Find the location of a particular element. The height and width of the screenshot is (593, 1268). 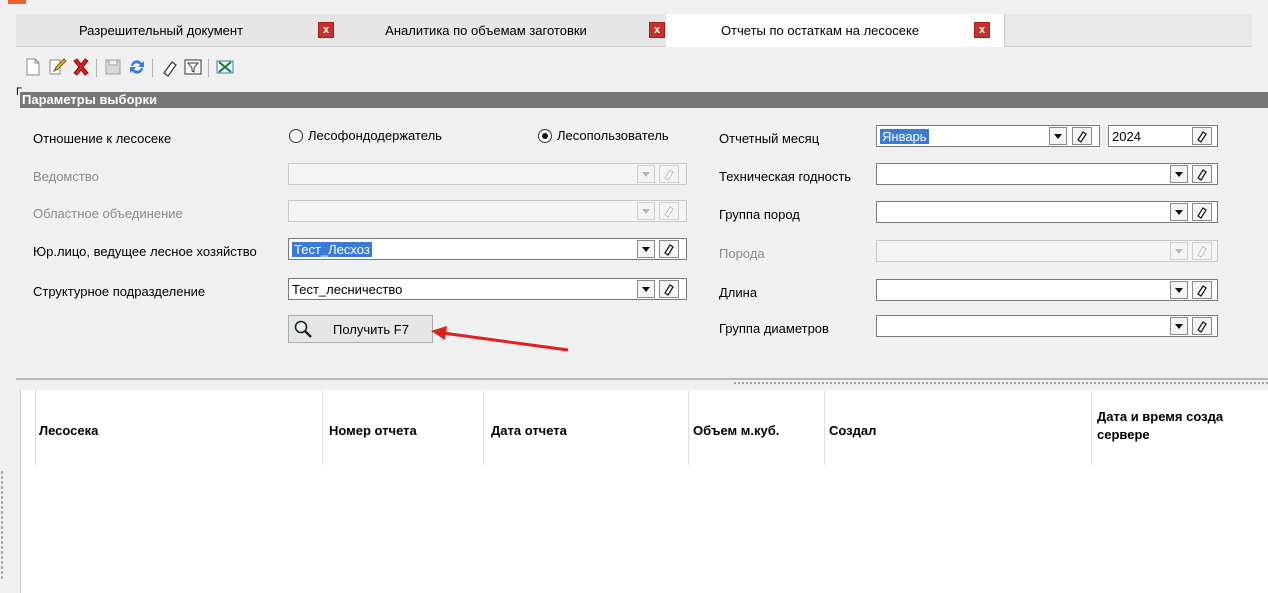

annotation-arrow is located at coordinates (500, 339).